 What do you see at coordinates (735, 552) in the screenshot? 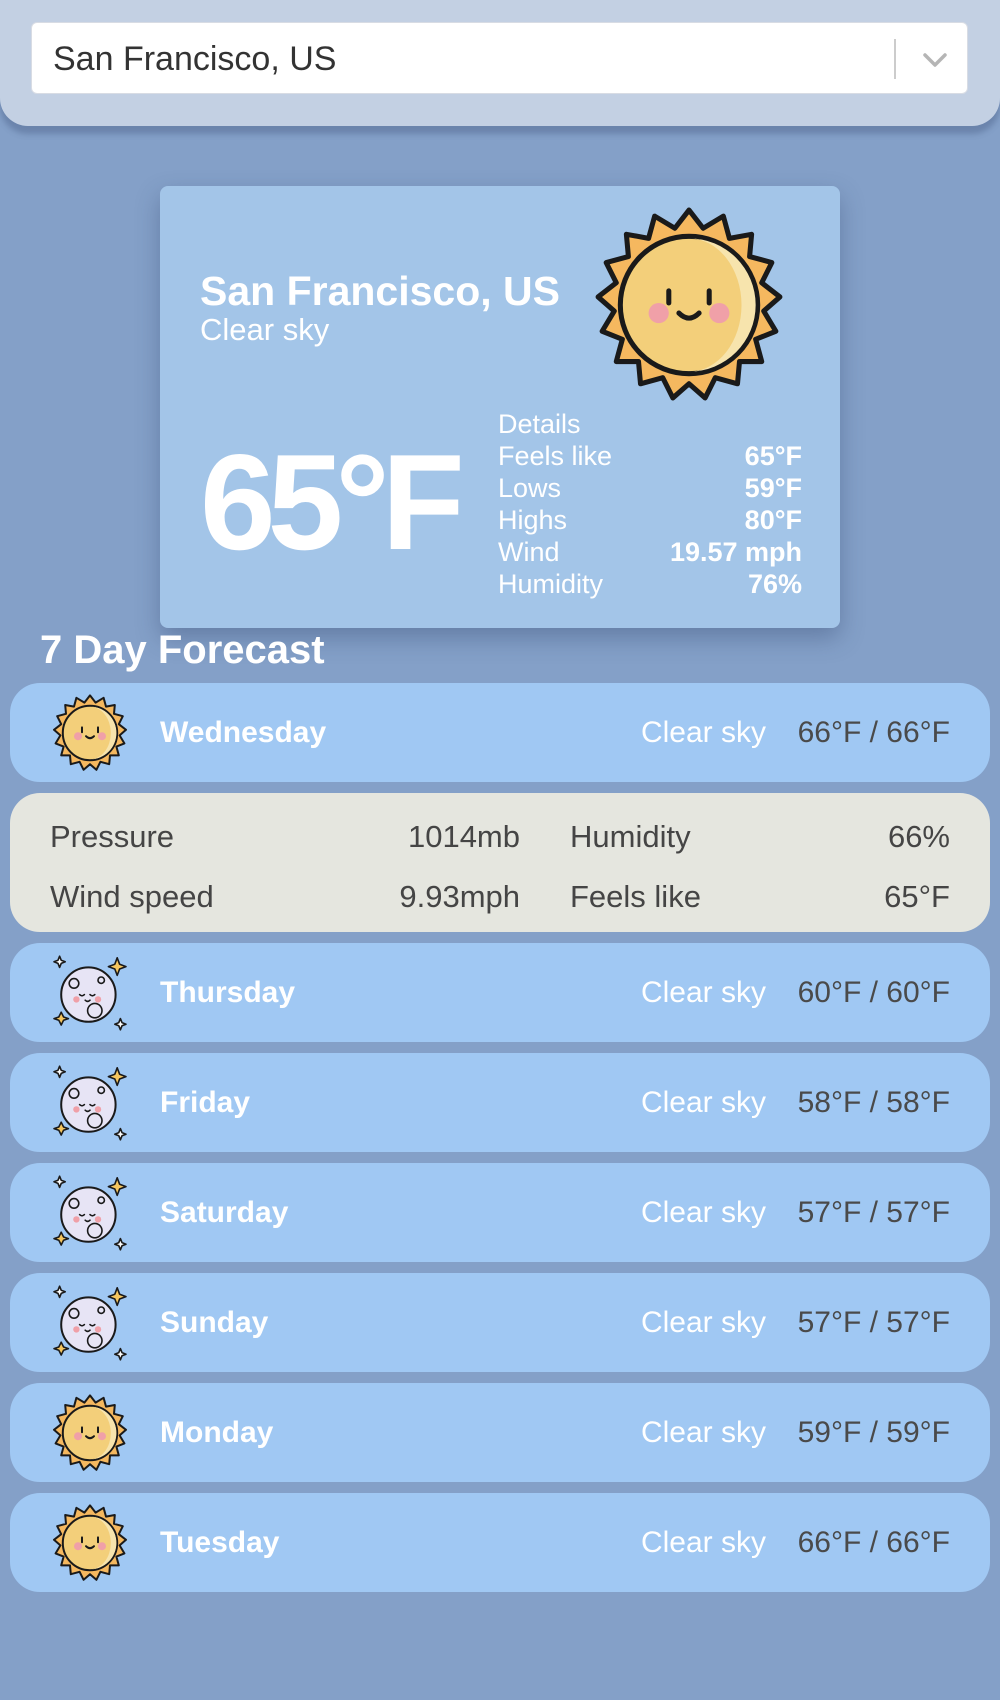
I see `detail-value: 19.57 mph` at bounding box center [735, 552].